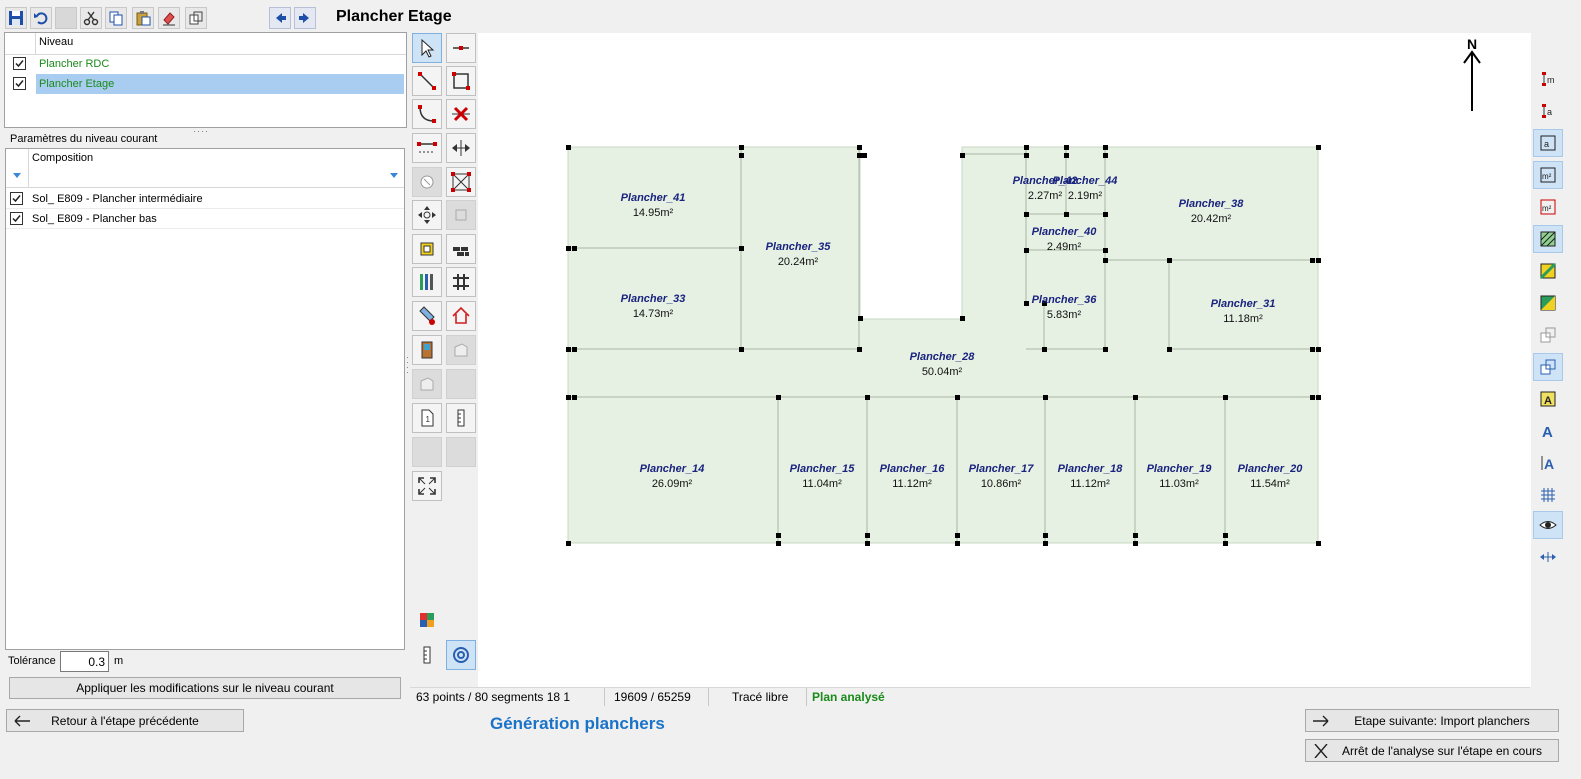 Image resolution: width=1581 pixels, height=779 pixels. Describe the element at coordinates (1179, 484) in the screenshot. I see `room-area: 11.03m²` at that location.